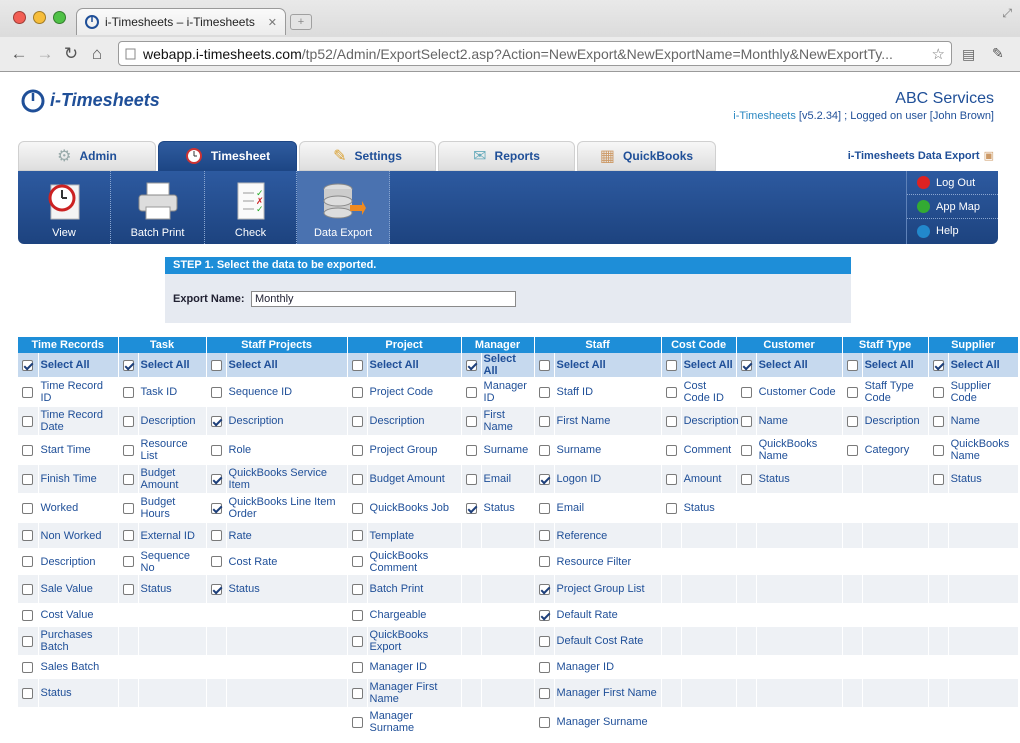 This screenshot has width=1020, height=743. What do you see at coordinates (998, 53) in the screenshot?
I see `settings-wrench-icon: ✎` at bounding box center [998, 53].